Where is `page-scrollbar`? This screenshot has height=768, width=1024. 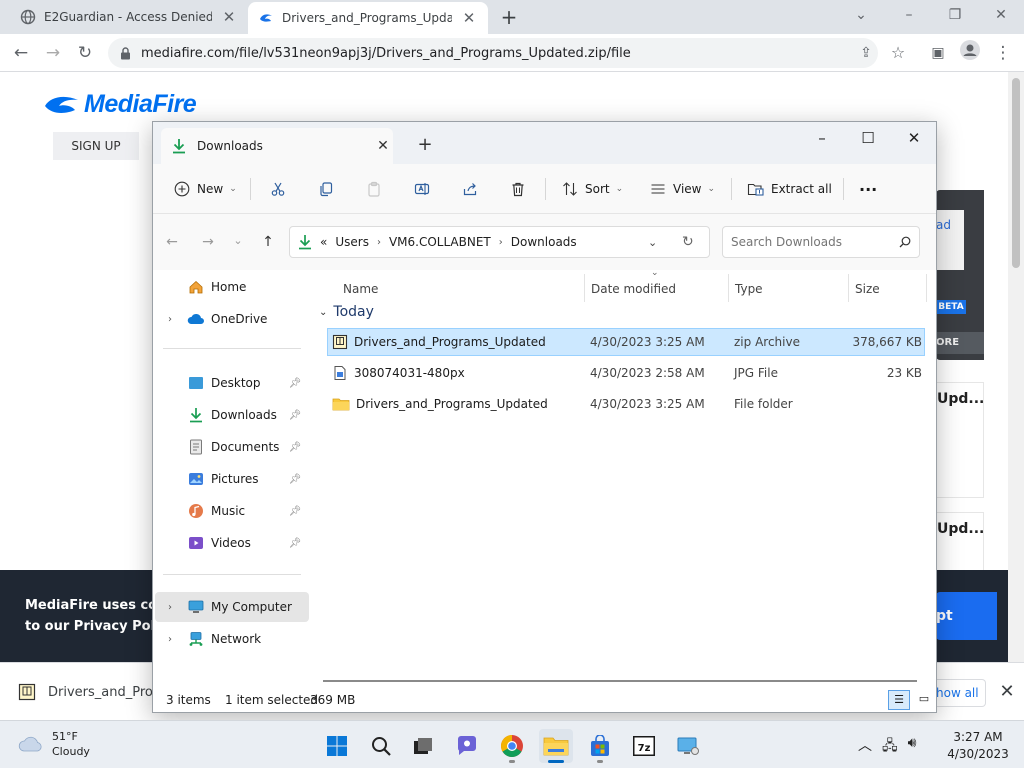
page-scrollbar is located at coordinates (1016, 367).